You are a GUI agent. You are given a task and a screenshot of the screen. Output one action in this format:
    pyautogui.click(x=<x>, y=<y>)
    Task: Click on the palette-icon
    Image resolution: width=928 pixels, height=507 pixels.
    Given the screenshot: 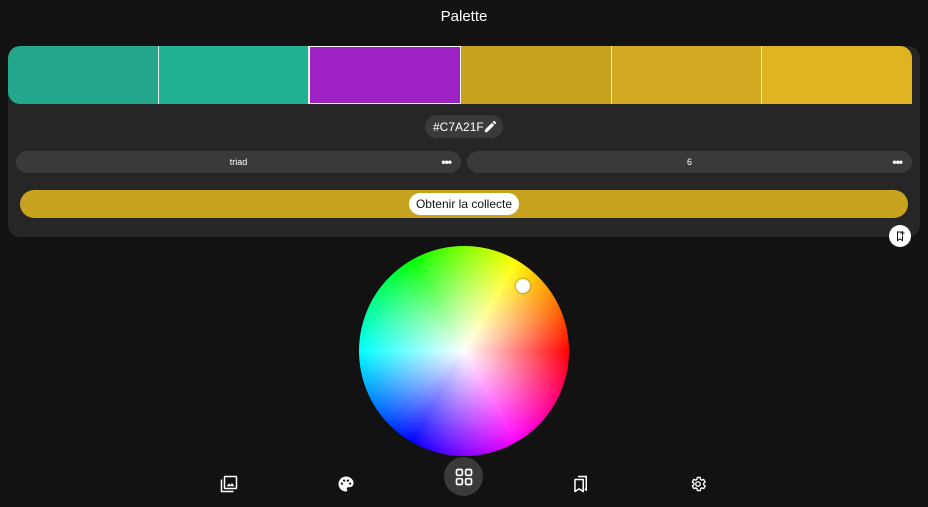 What is the action you would take?
    pyautogui.click(x=346, y=484)
    